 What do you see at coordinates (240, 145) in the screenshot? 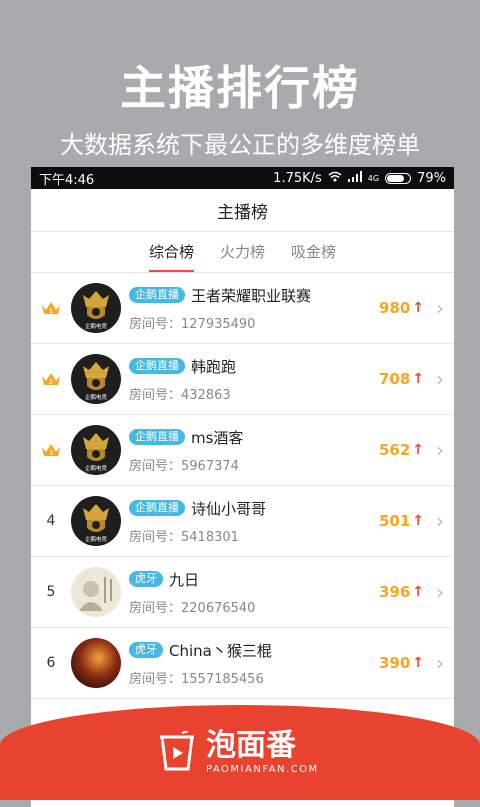
I see `promo-subtitle: 大数据系统下最公正的多维度榜单` at bounding box center [240, 145].